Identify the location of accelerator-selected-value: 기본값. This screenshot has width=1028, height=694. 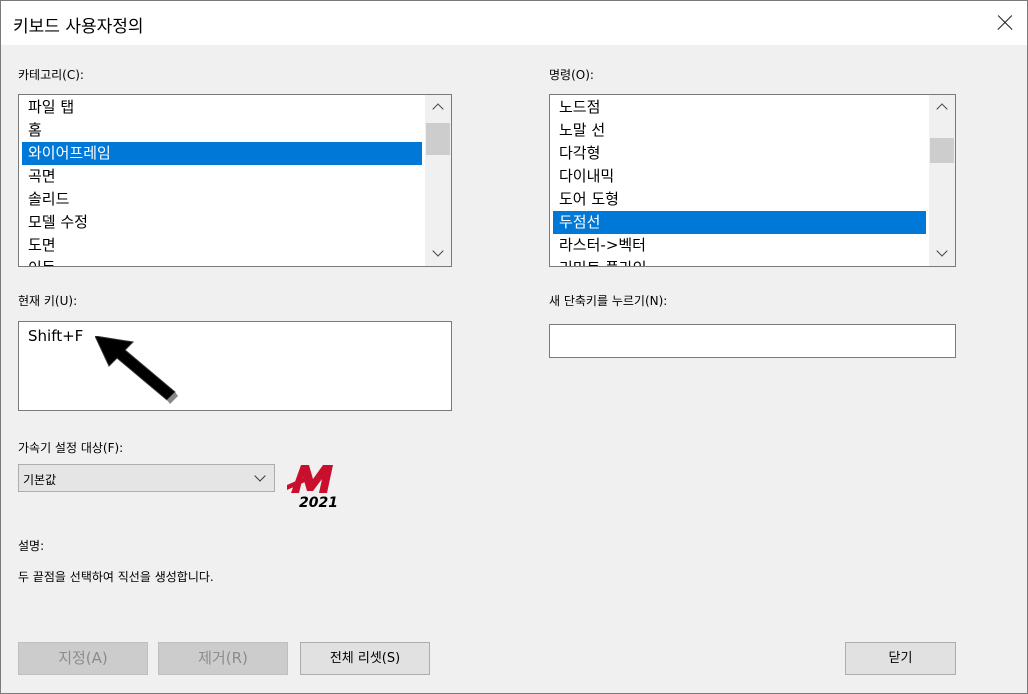
(40, 480).